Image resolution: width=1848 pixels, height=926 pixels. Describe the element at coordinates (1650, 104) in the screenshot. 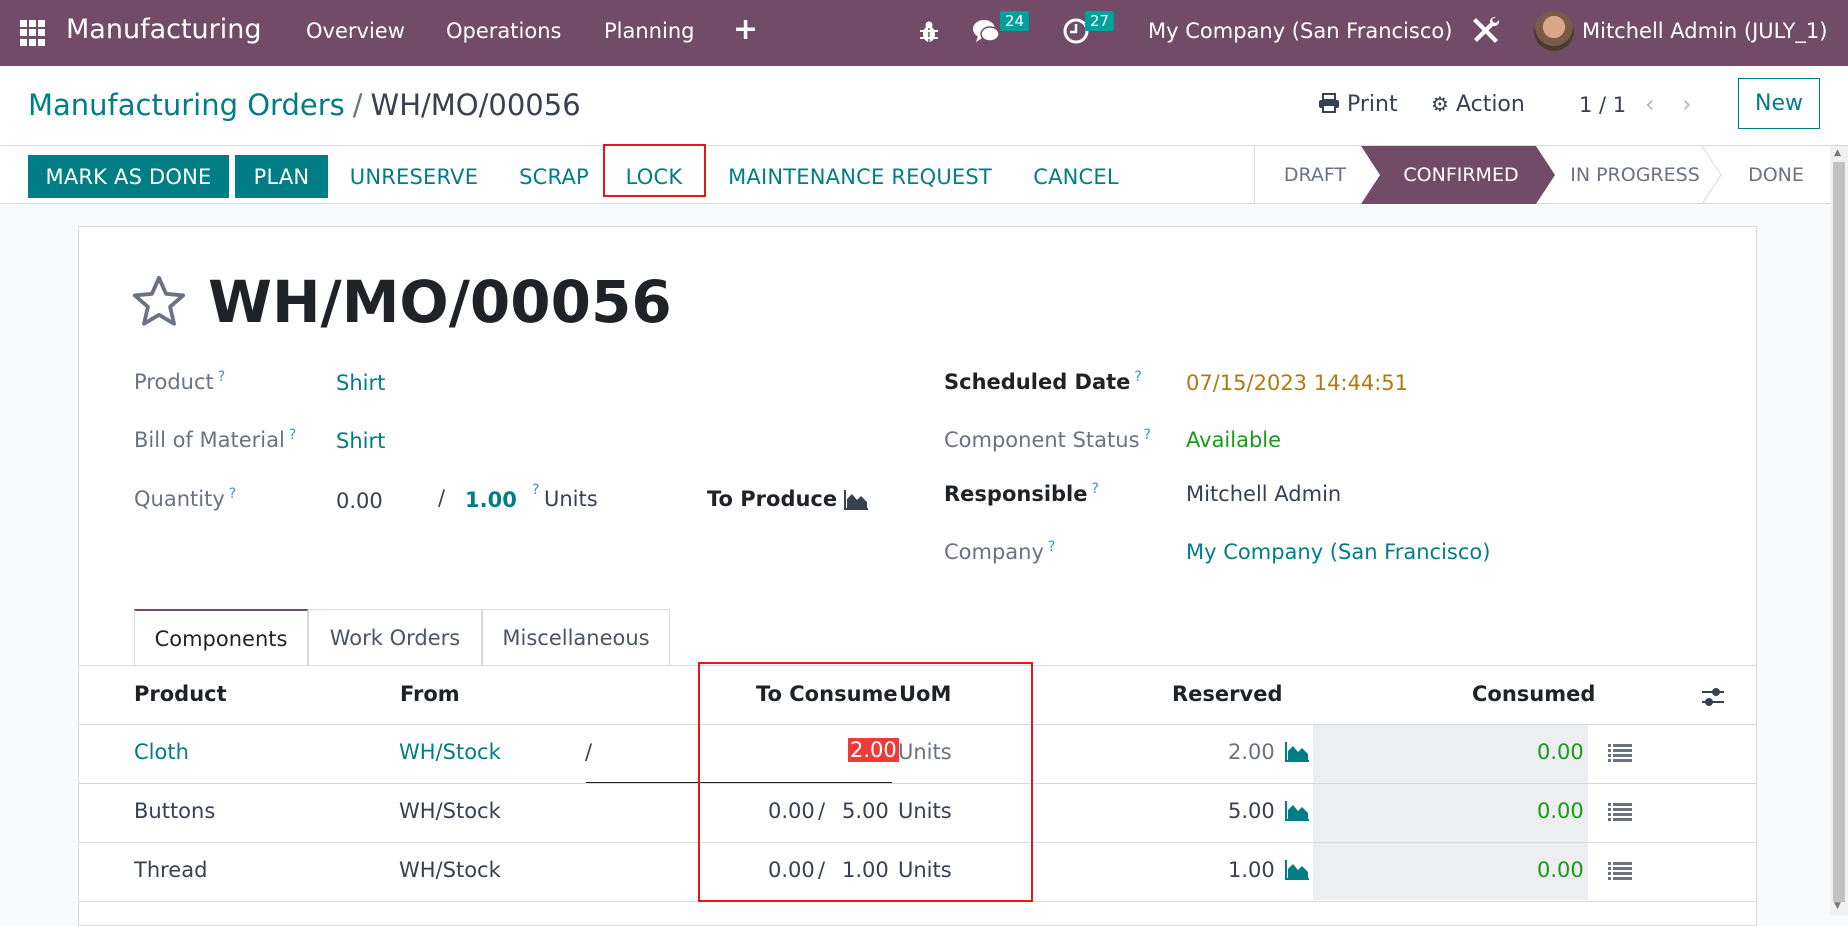

I see `pager-previous-icon: ‹` at that location.